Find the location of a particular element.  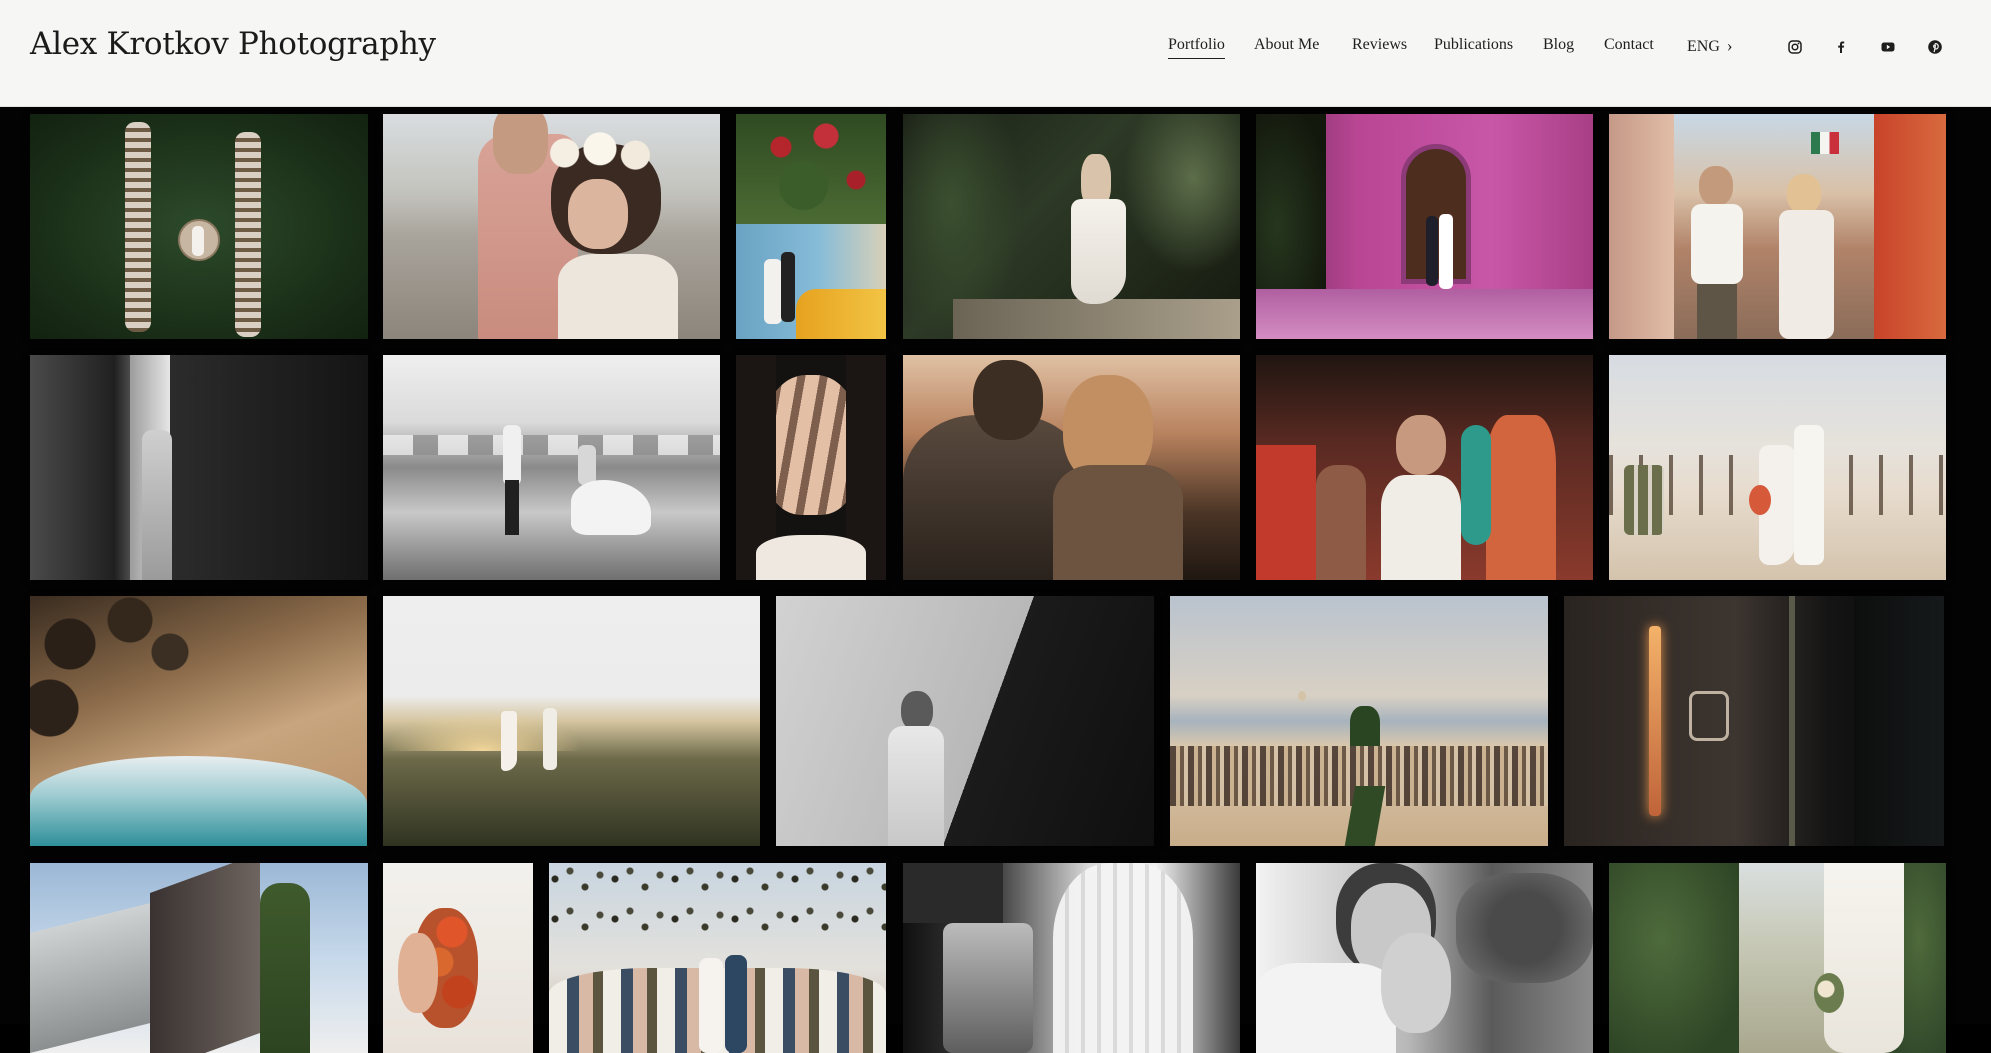

language-selector: ENG › is located at coordinates (1710, 48).